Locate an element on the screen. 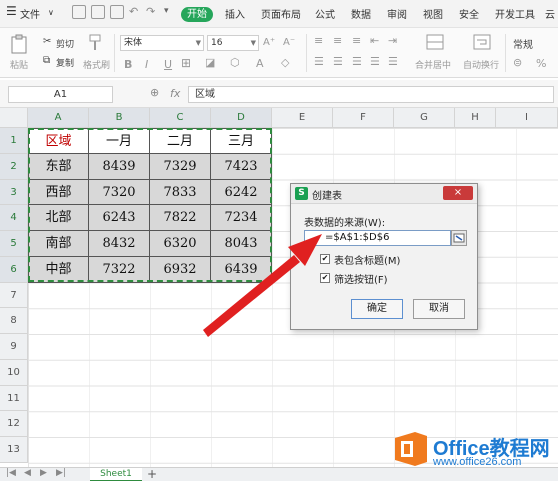 This screenshot has height=481, width=558. dialog-titlebar: S 创建表 × is located at coordinates (384, 194).